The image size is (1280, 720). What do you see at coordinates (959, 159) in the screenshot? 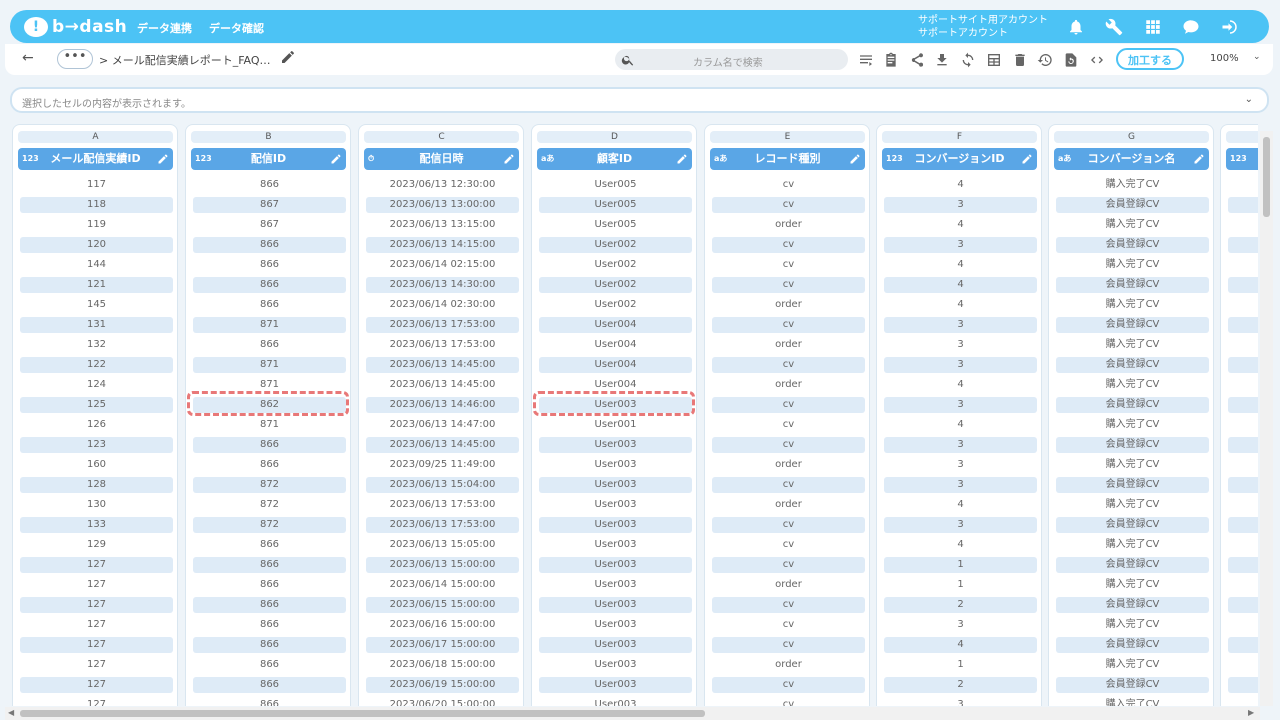
I see `column-header: 123 コンバージョンID` at bounding box center [959, 159].